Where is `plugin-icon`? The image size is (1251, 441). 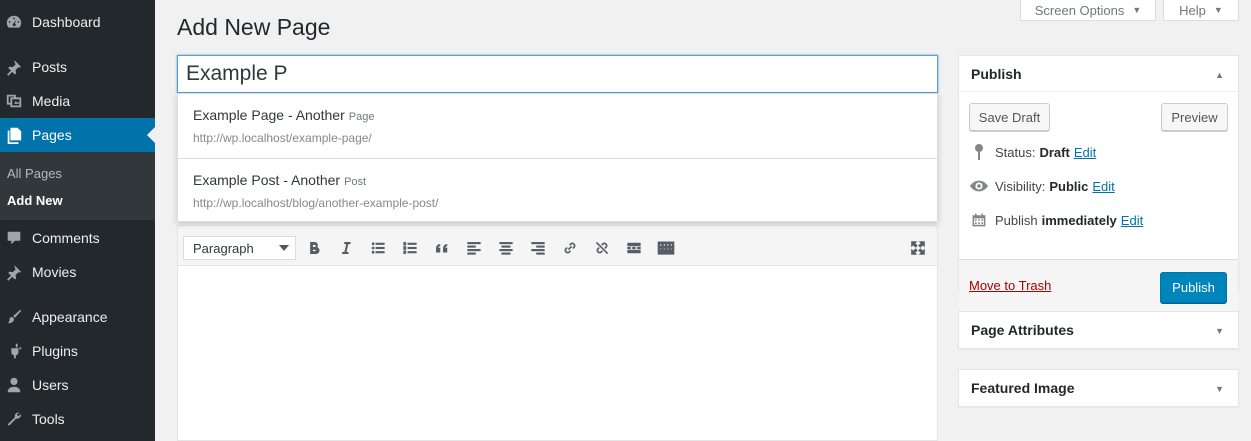 plugin-icon is located at coordinates (14, 351).